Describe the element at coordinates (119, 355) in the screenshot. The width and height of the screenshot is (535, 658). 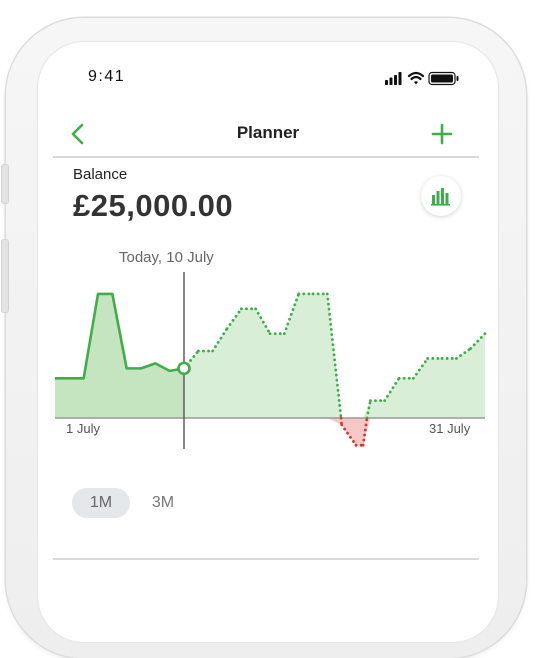
I see `actual-area-fill` at that location.